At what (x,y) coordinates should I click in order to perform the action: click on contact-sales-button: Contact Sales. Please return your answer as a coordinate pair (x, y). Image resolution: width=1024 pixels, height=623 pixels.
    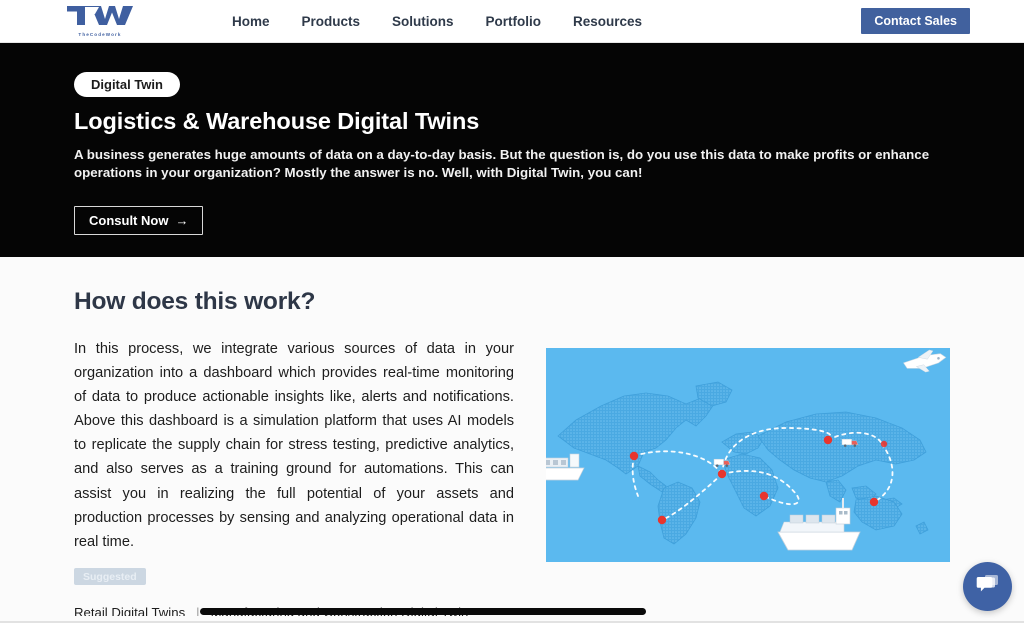
    Looking at the image, I should click on (915, 21).